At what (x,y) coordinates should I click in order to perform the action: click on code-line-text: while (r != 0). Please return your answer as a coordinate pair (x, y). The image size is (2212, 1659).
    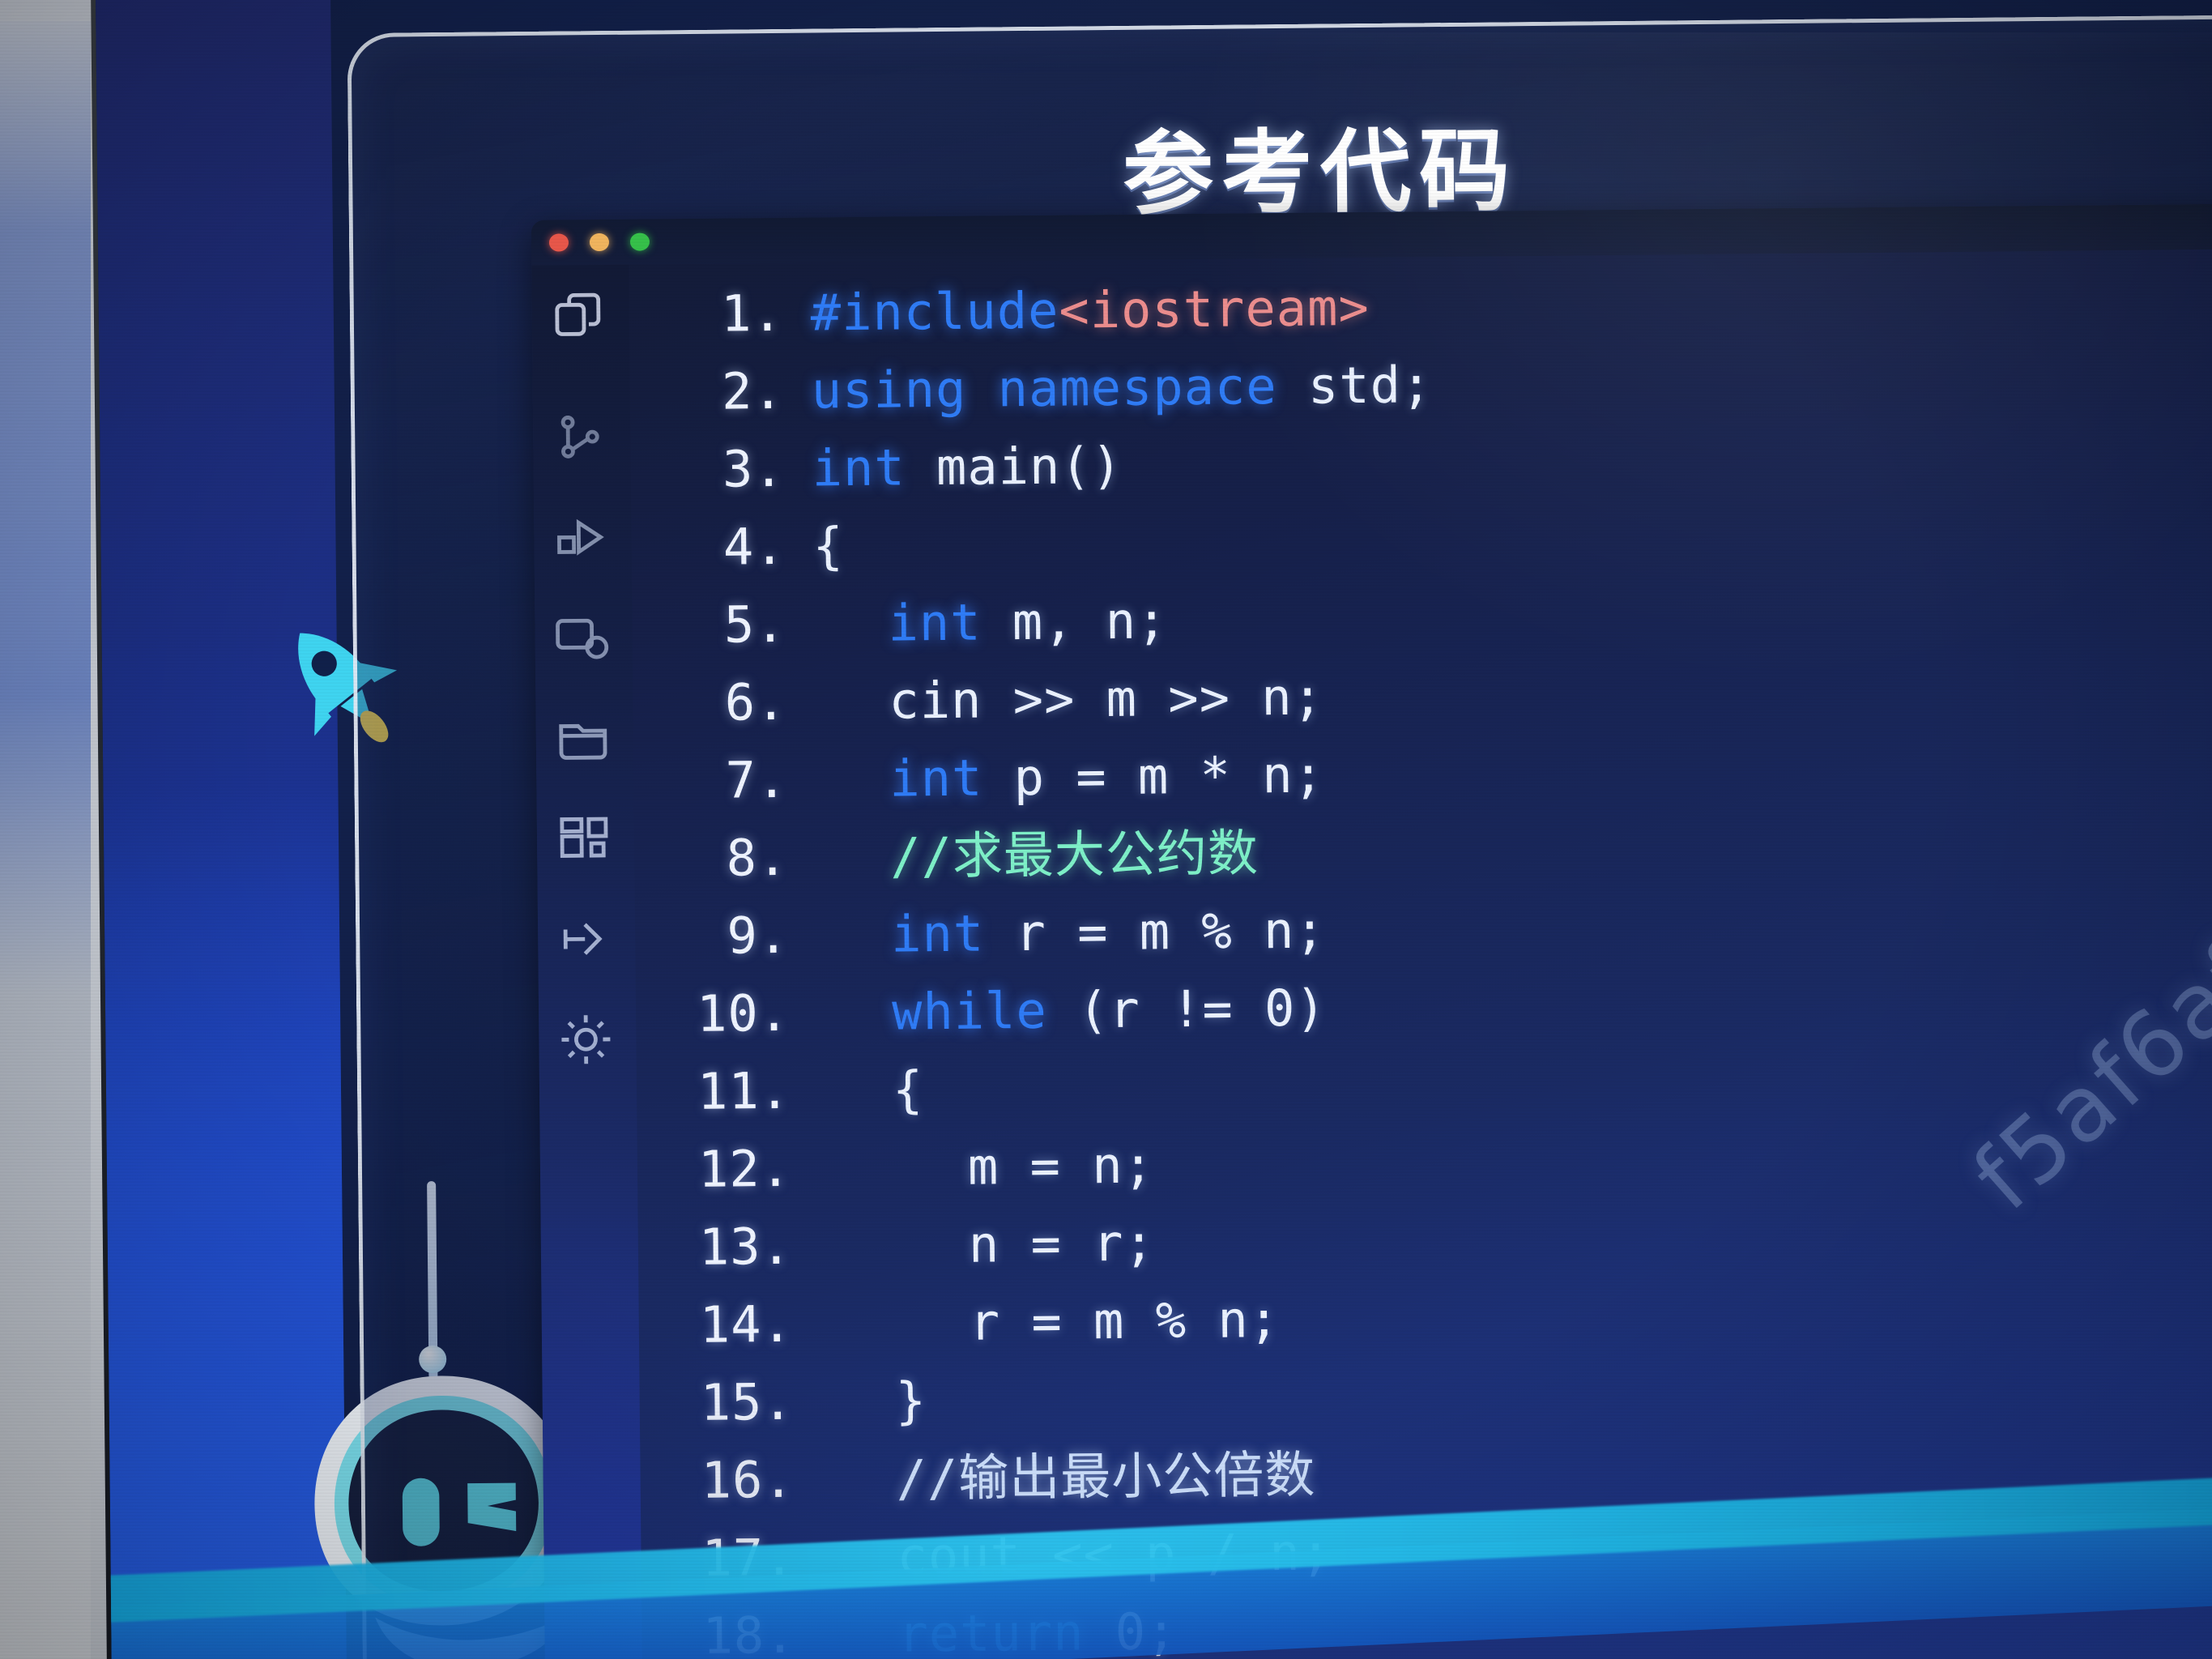
    Looking at the image, I should click on (1072, 1010).